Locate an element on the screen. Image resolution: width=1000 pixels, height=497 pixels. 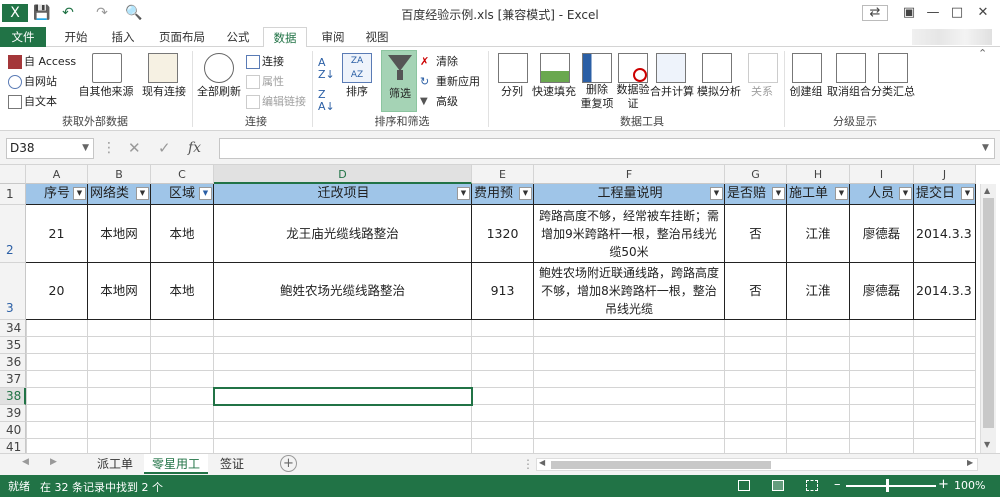
row-header-3: 3 is located at coordinates (13, 291).